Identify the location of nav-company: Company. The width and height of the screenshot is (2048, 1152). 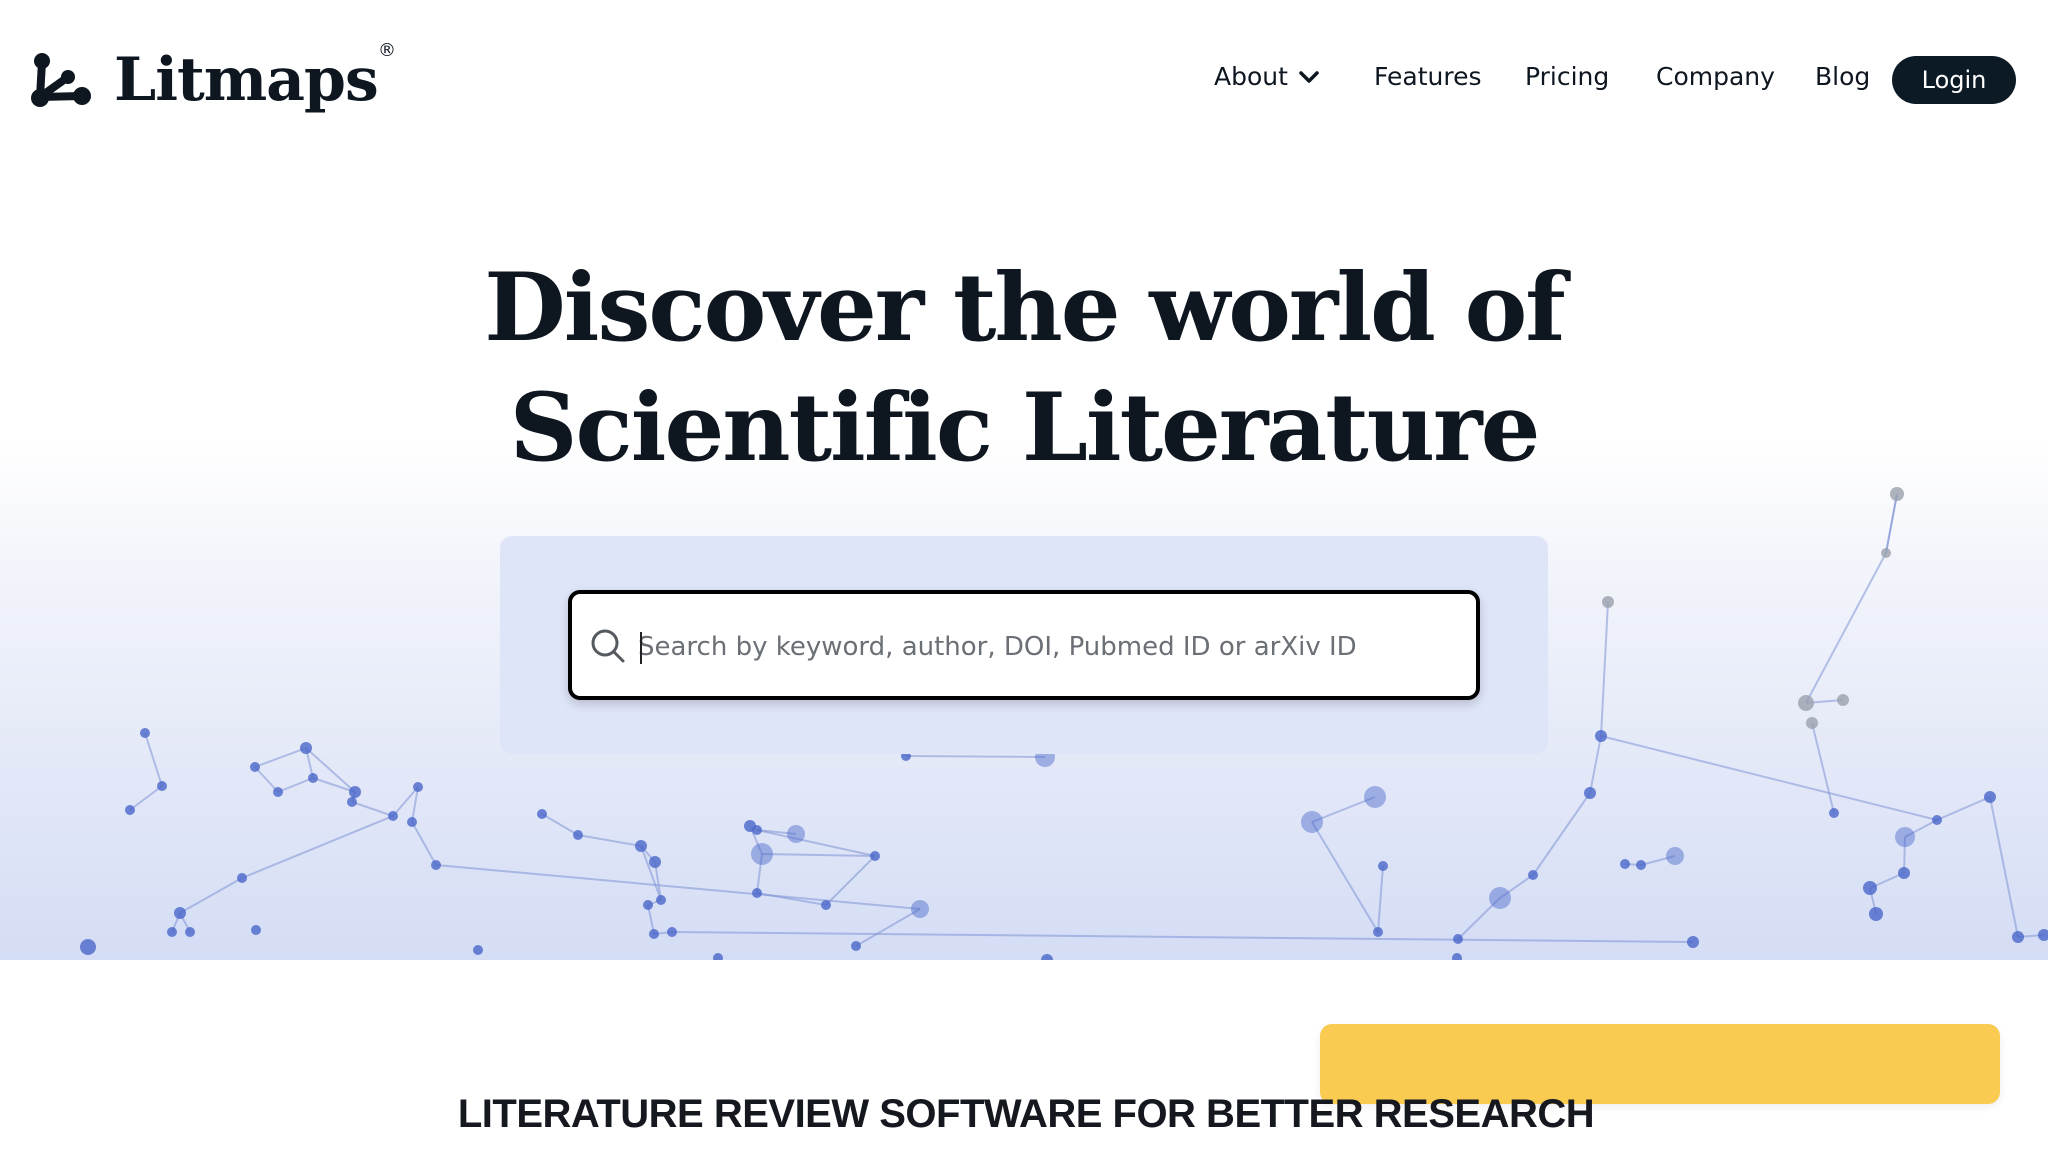
(1715, 76).